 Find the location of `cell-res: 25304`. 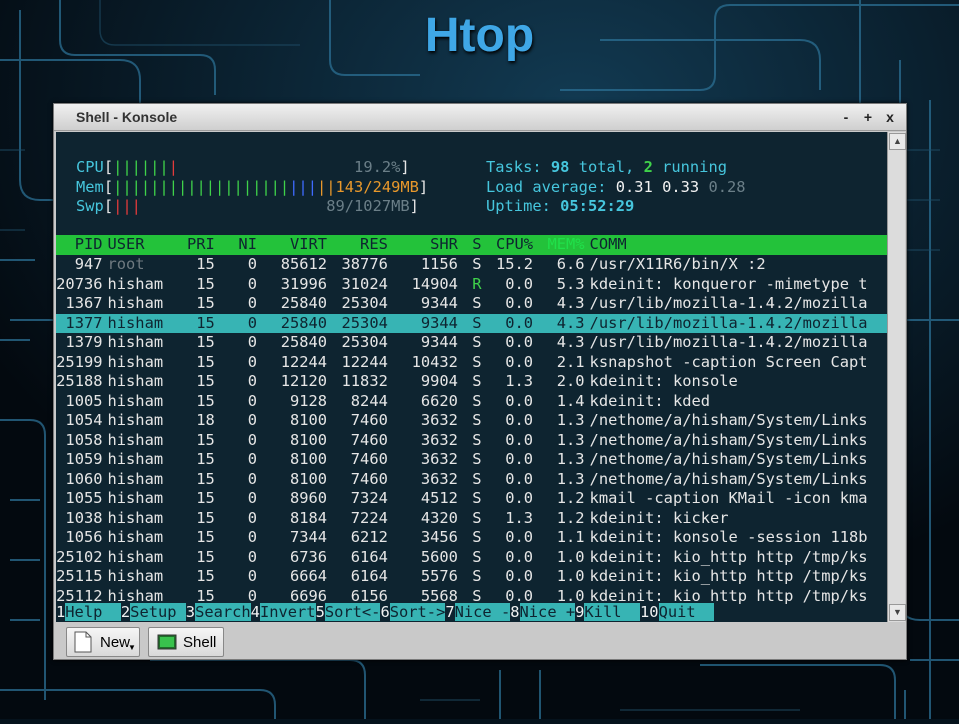

cell-res: 25304 is located at coordinates (364, 303).